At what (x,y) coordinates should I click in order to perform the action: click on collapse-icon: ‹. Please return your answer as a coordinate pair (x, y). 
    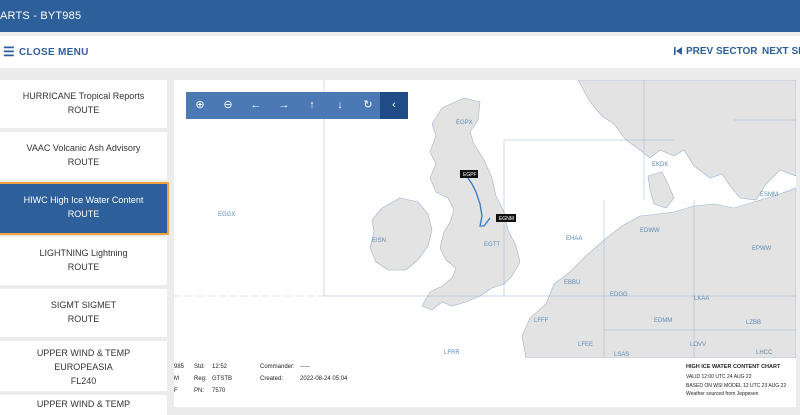
    Looking at the image, I should click on (394, 105).